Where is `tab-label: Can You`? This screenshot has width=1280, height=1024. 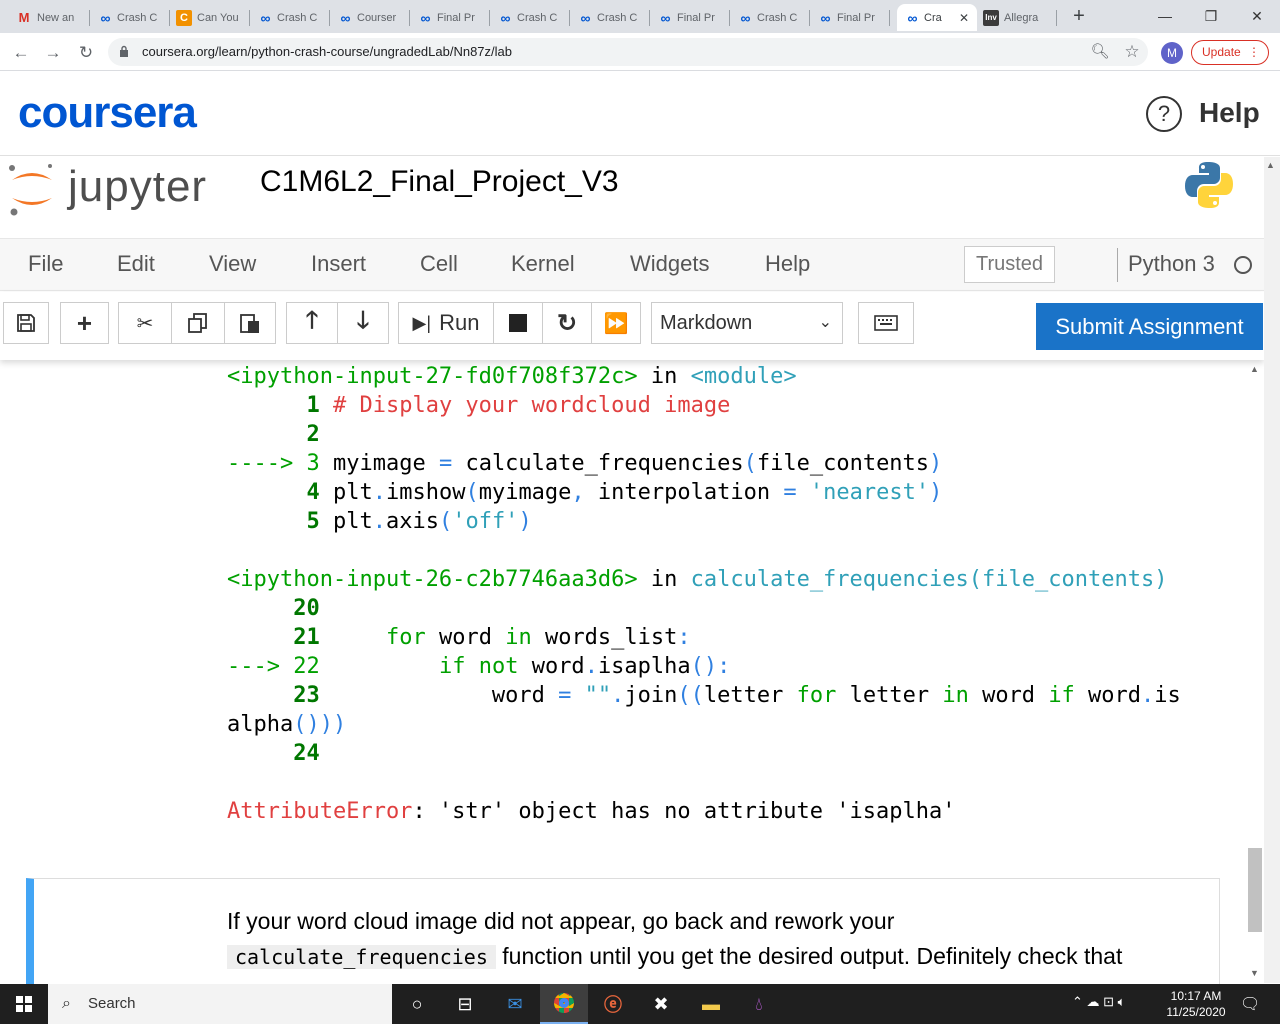 tab-label: Can You is located at coordinates (218, 17).